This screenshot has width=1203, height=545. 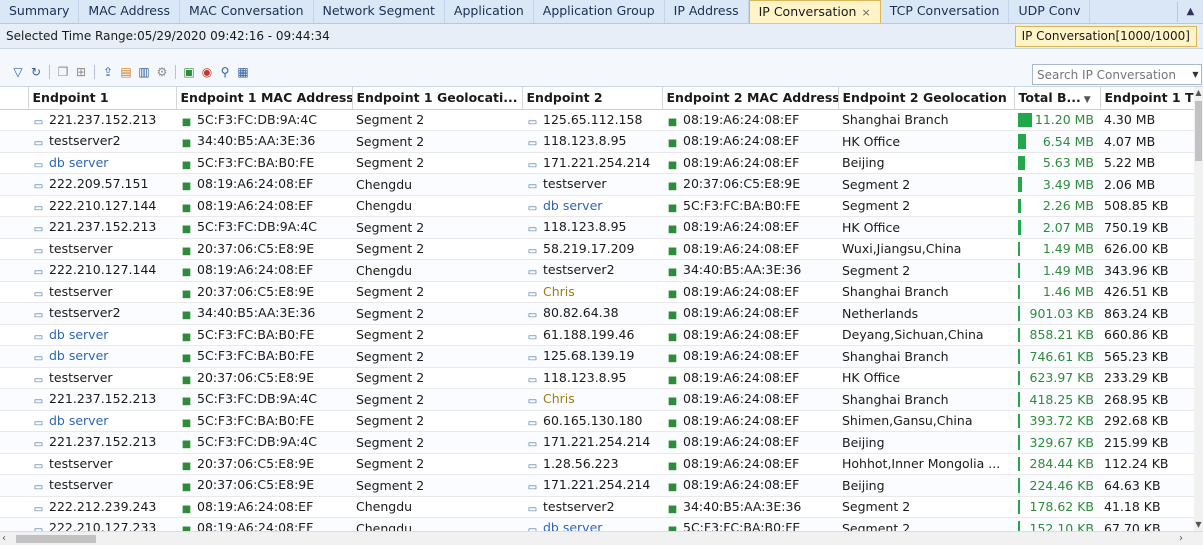 What do you see at coordinates (601, 538) in the screenshot?
I see `horizontal-scrollbar: ‹ ›` at bounding box center [601, 538].